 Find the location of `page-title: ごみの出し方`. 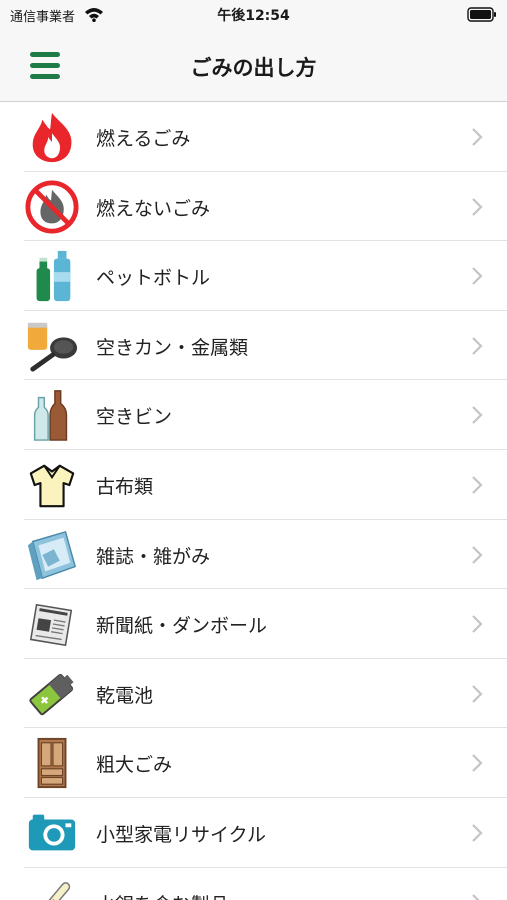

page-title: ごみの出し方 is located at coordinates (253, 68).